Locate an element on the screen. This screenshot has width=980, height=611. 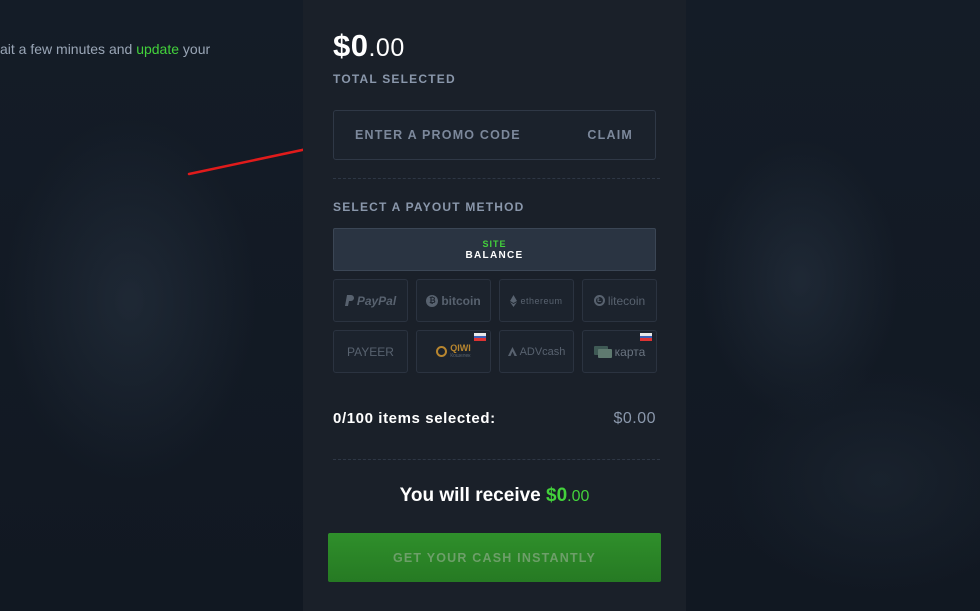
payout-method-ethereum: ethereum is located at coordinates (536, 300).